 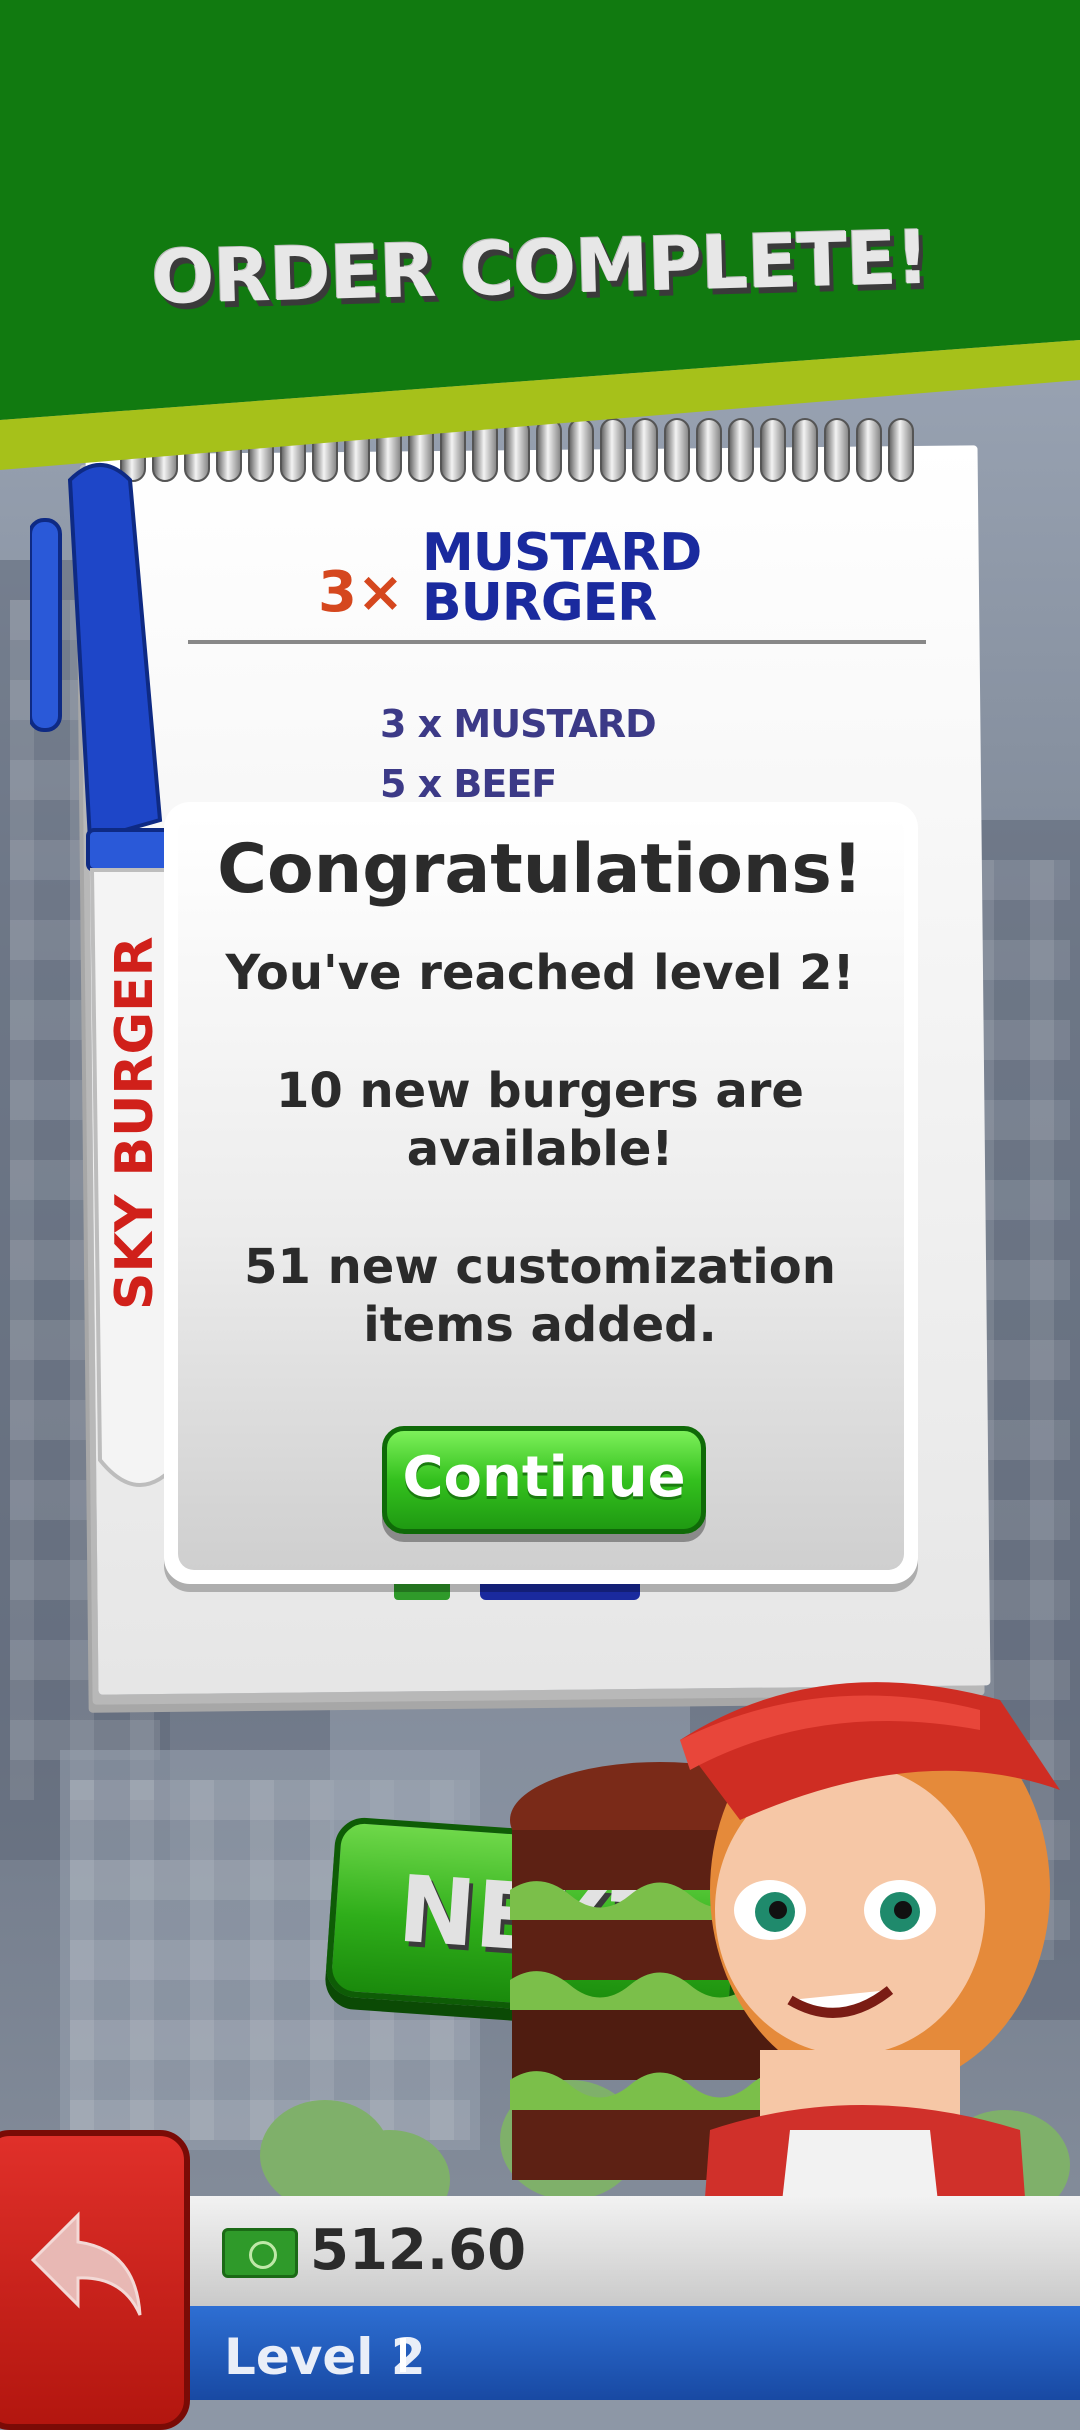 I want to click on order-quantity: 3×, so click(x=361, y=592).